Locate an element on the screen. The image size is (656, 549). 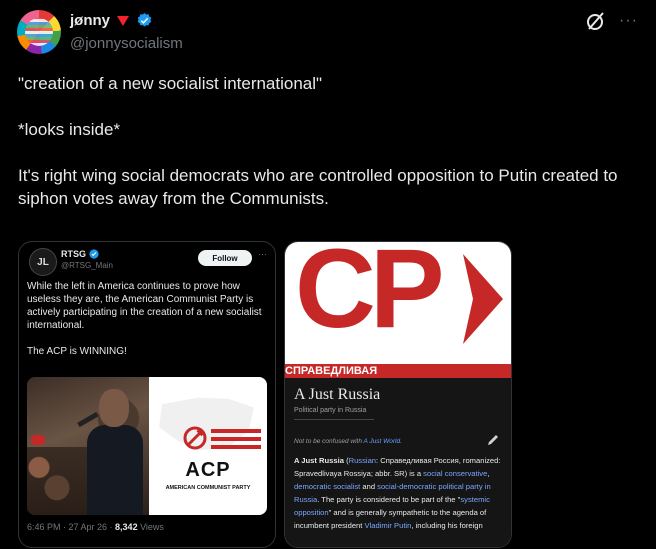
quoted-para-2: The ACP is WINNING! is located at coordinates (77, 351).